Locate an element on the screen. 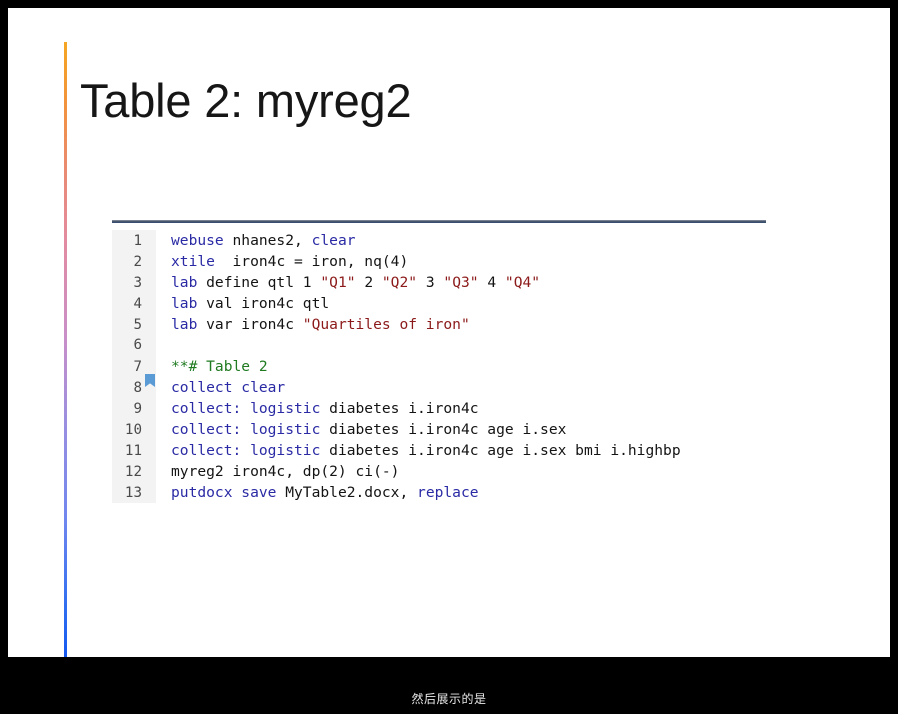 The width and height of the screenshot is (898, 714). code-line-text: myreg2 iron4c, dp(2) ci(-) is located at coordinates (463, 471).